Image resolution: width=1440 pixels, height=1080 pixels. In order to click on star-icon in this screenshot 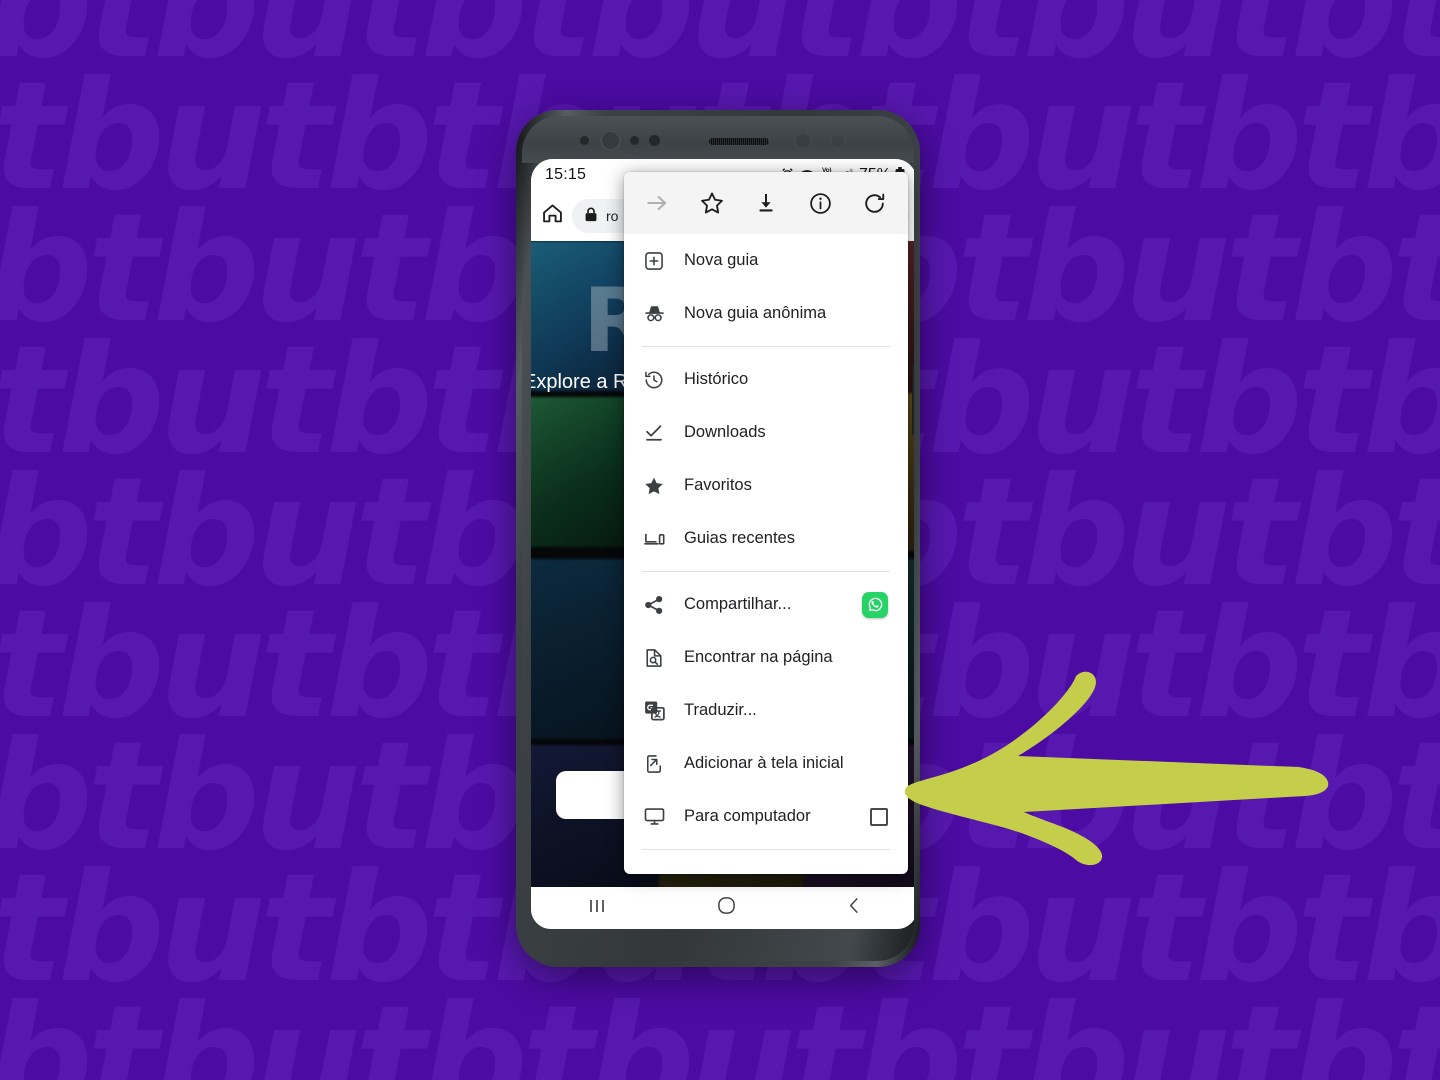, I will do `click(712, 203)`.